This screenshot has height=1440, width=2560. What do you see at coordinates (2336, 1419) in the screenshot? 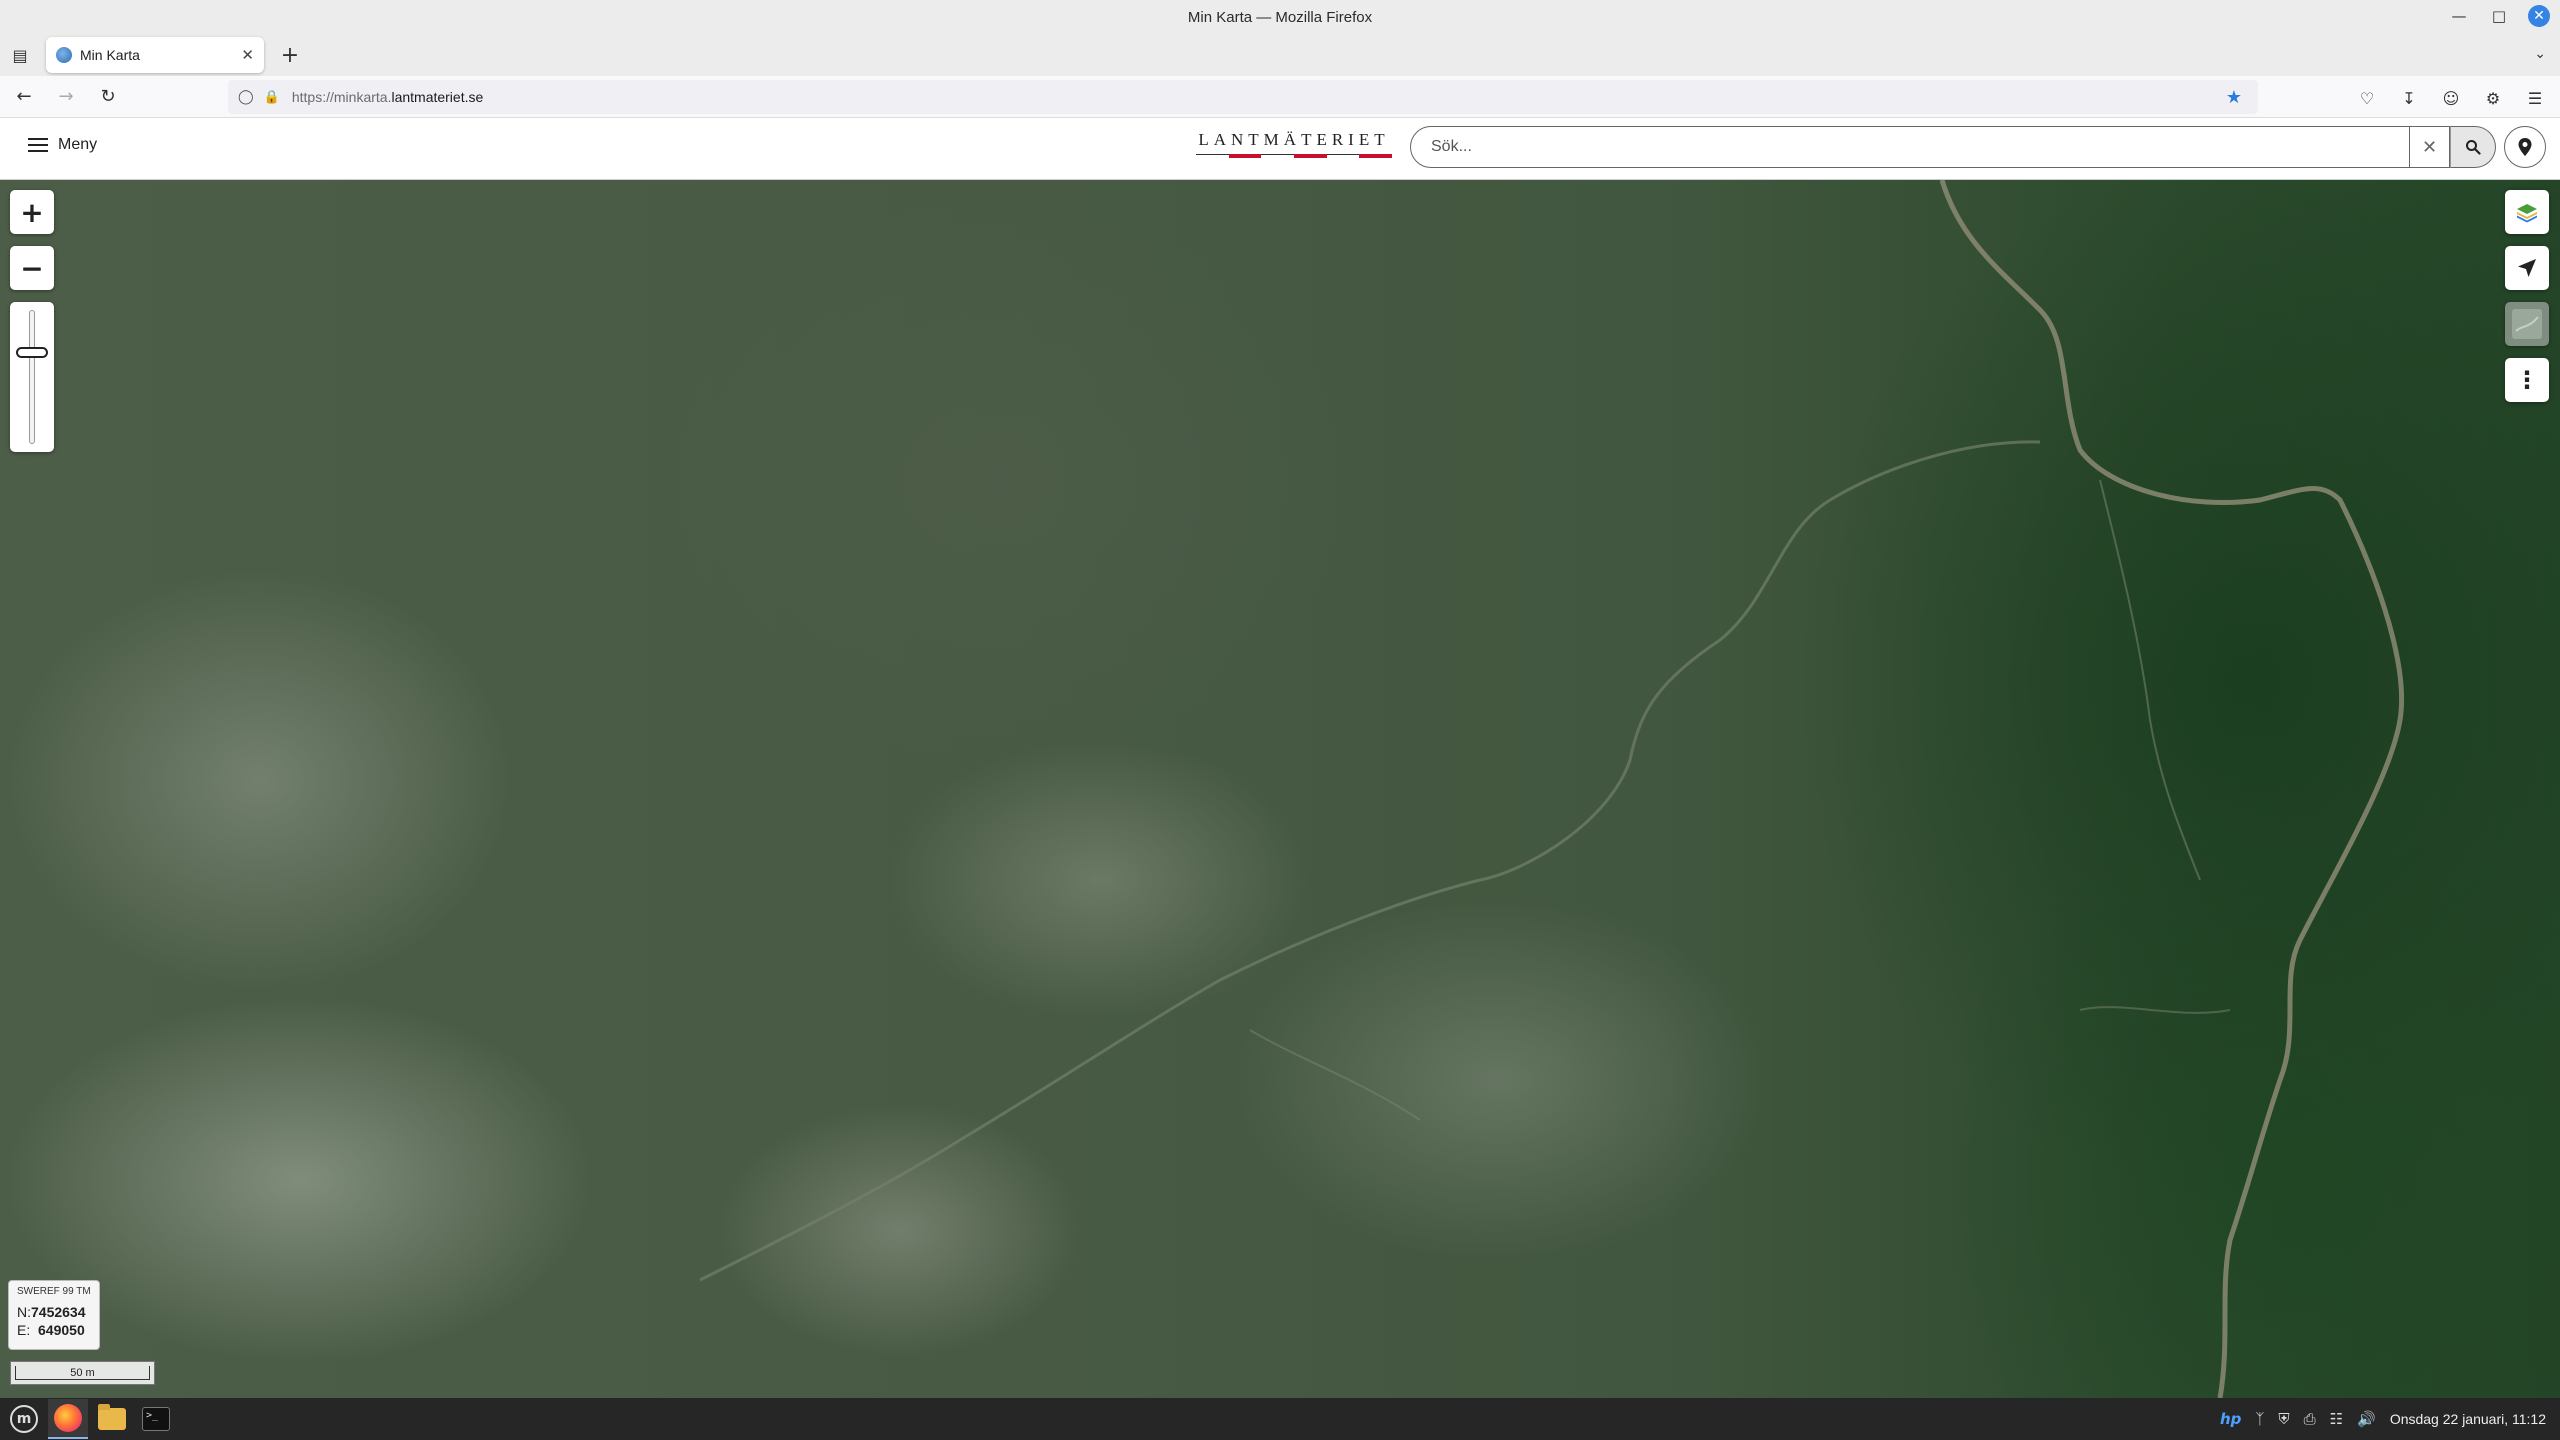
I see `network-icon: ☷` at bounding box center [2336, 1419].